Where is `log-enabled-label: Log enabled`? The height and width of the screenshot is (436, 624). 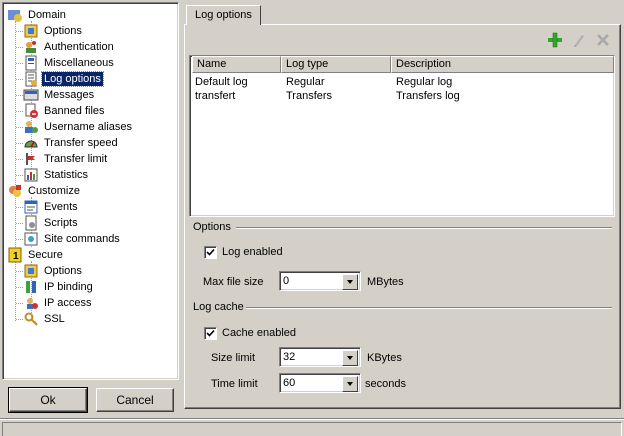
log-enabled-label: Log enabled is located at coordinates (252, 252).